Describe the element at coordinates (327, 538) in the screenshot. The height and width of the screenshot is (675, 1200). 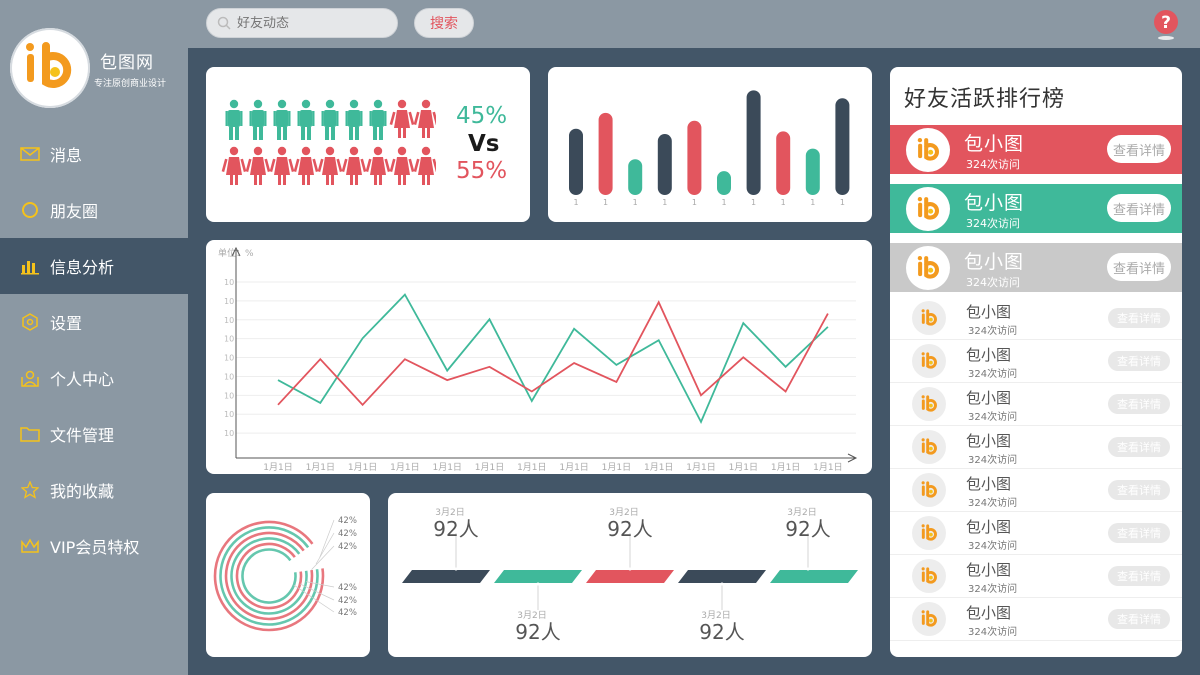
I see `ring-leader-line` at that location.